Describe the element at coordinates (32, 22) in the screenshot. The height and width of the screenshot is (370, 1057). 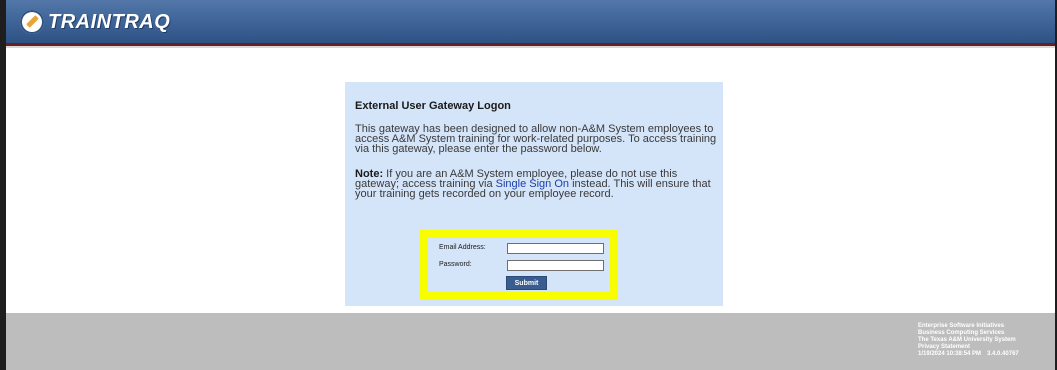
I see `pencil-logo-icon` at that location.